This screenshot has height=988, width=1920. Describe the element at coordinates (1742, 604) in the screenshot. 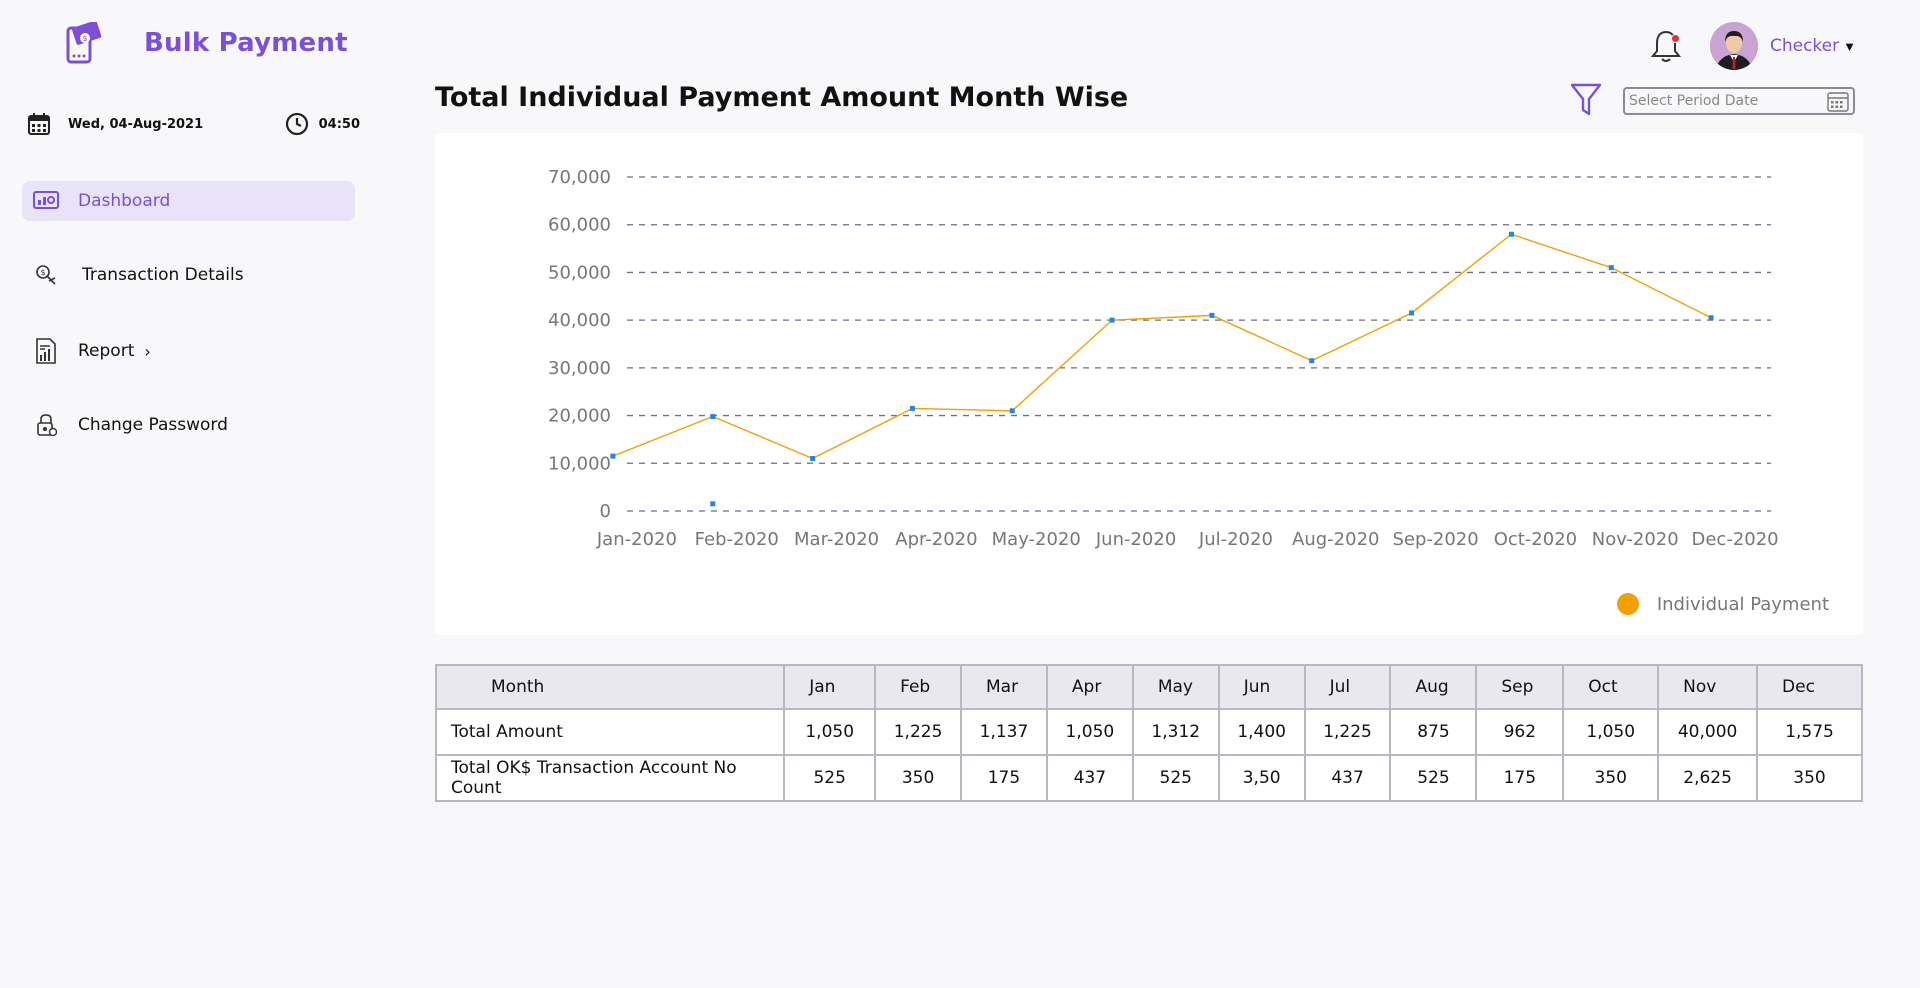

I see `legend-label: Individual Payment` at that location.